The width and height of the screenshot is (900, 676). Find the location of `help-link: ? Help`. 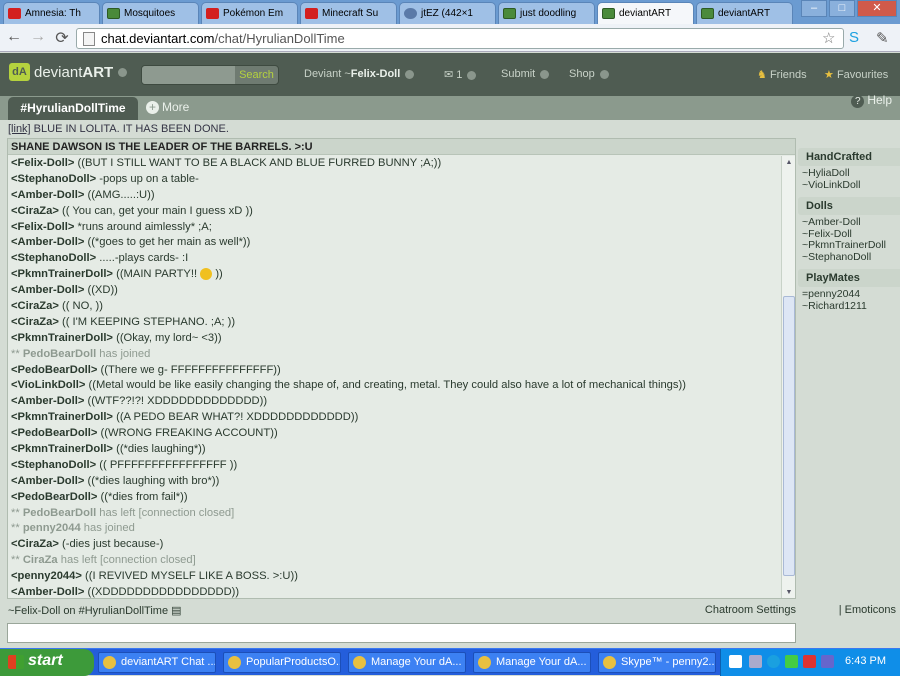

help-link: ? Help is located at coordinates (871, 100).